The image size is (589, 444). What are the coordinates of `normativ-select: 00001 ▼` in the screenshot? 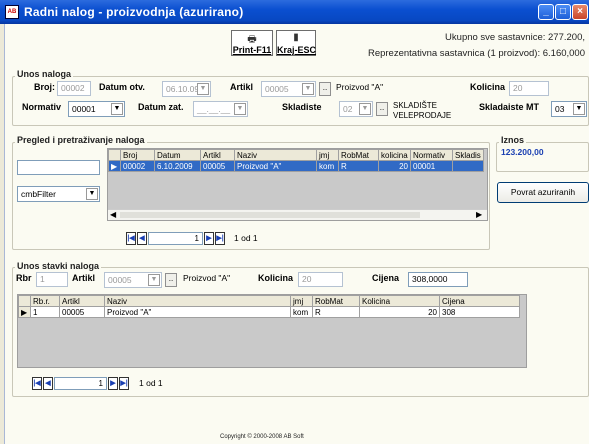 It's located at (96, 109).